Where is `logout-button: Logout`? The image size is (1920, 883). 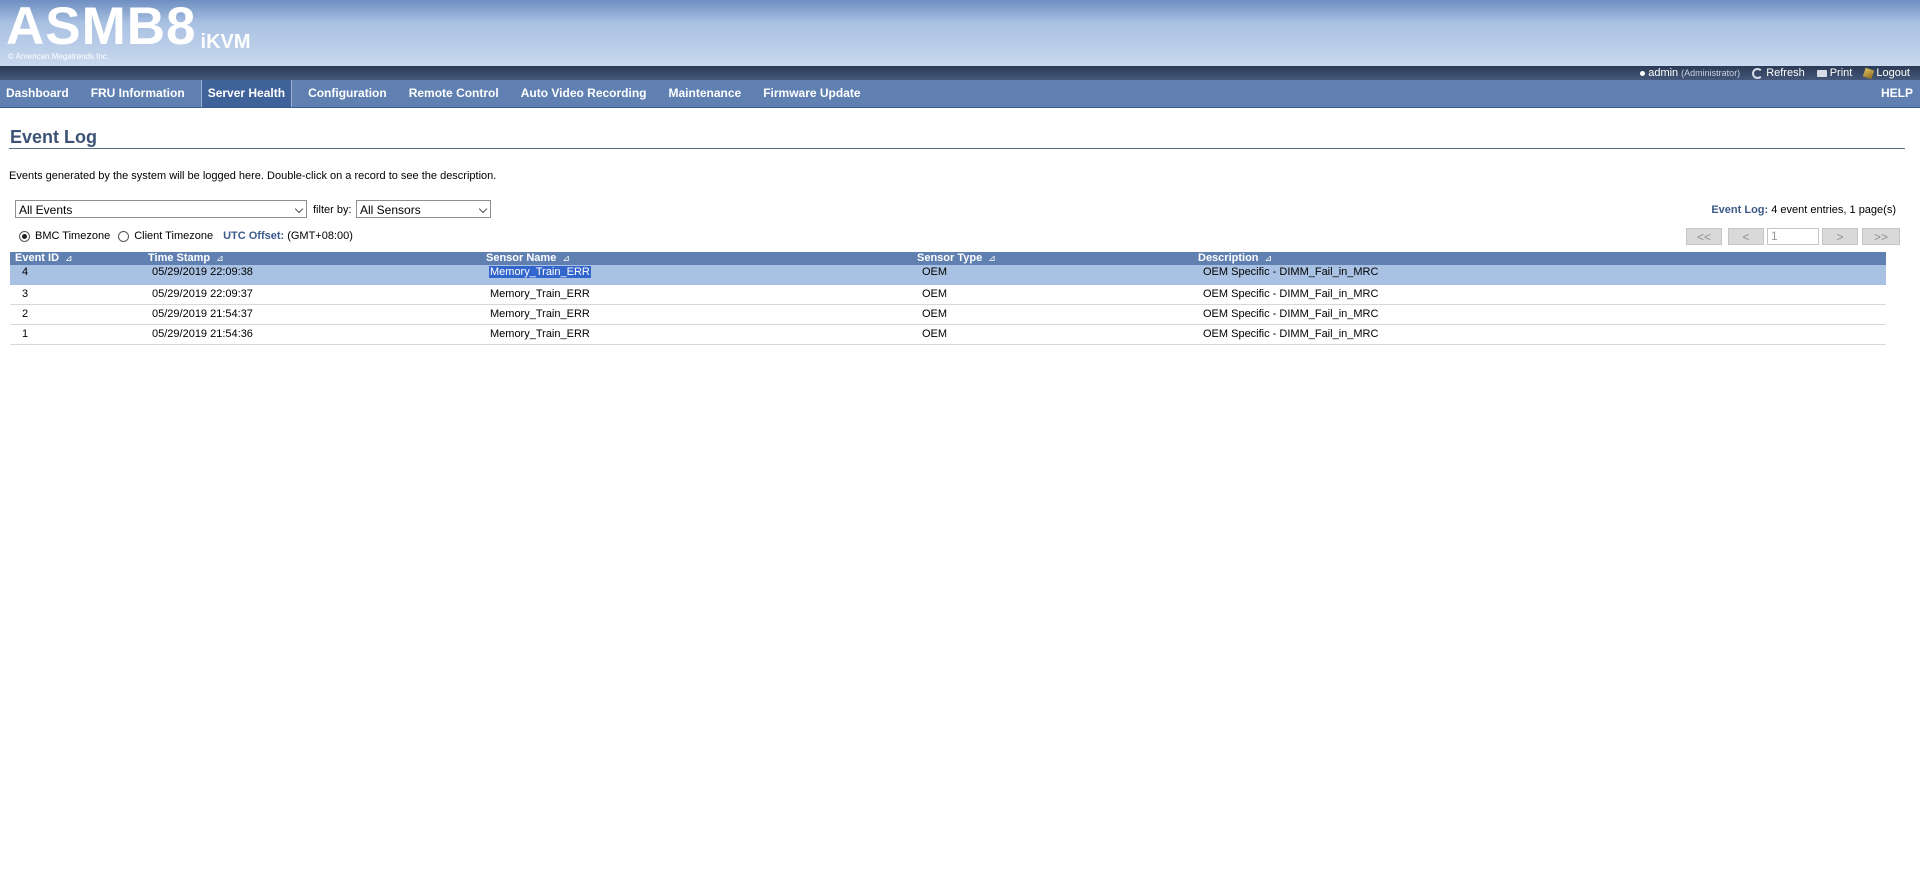
logout-button: Logout is located at coordinates (1886, 73).